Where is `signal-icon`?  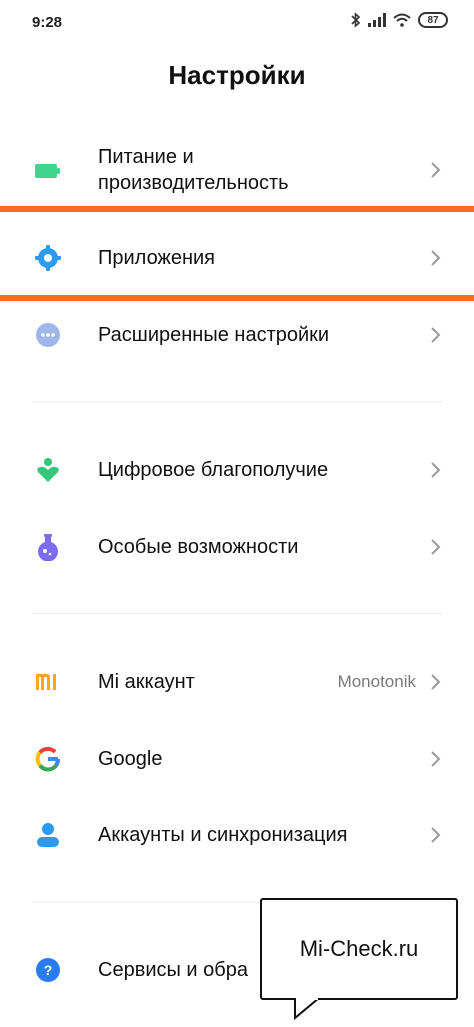 signal-icon is located at coordinates (377, 20).